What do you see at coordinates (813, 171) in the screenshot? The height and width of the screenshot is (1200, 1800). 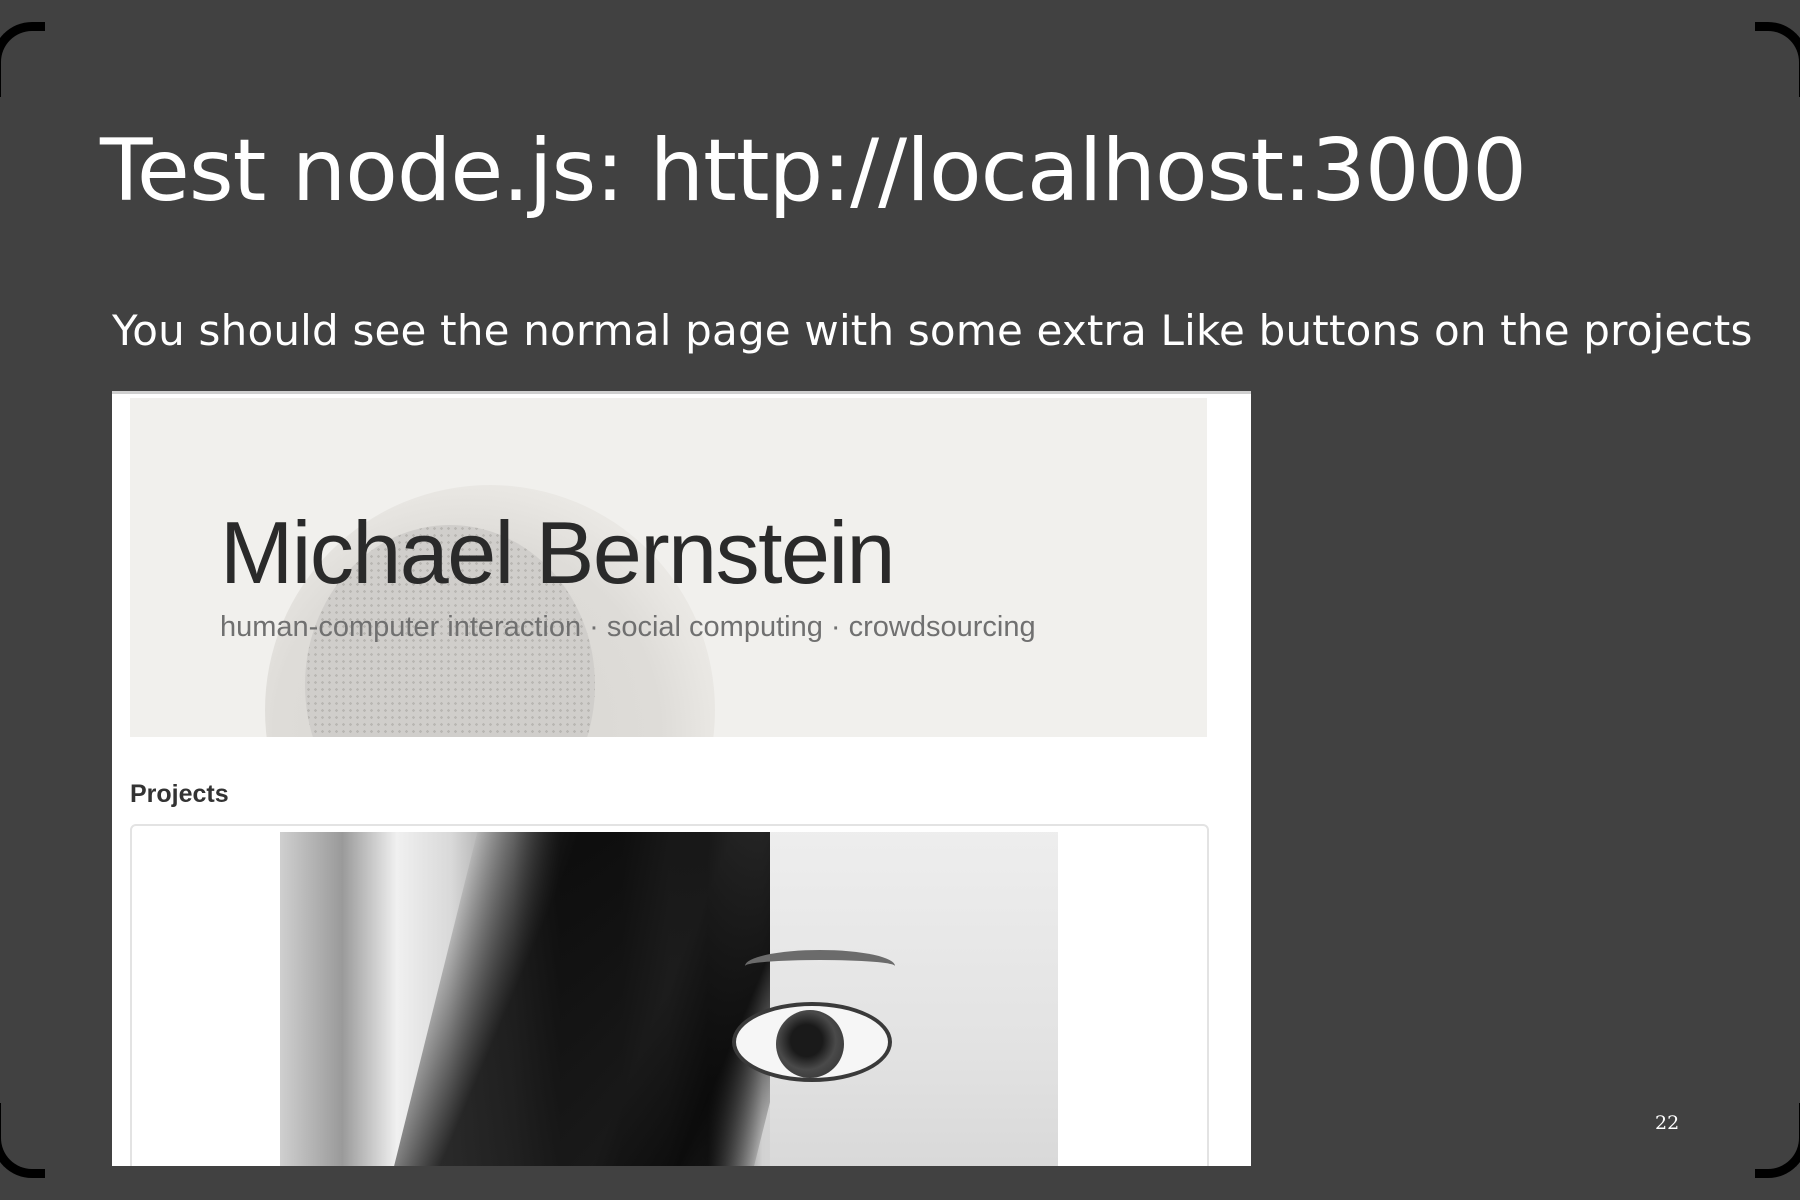 I see `slide-title: Test node.js: http://localhost:3000` at bounding box center [813, 171].